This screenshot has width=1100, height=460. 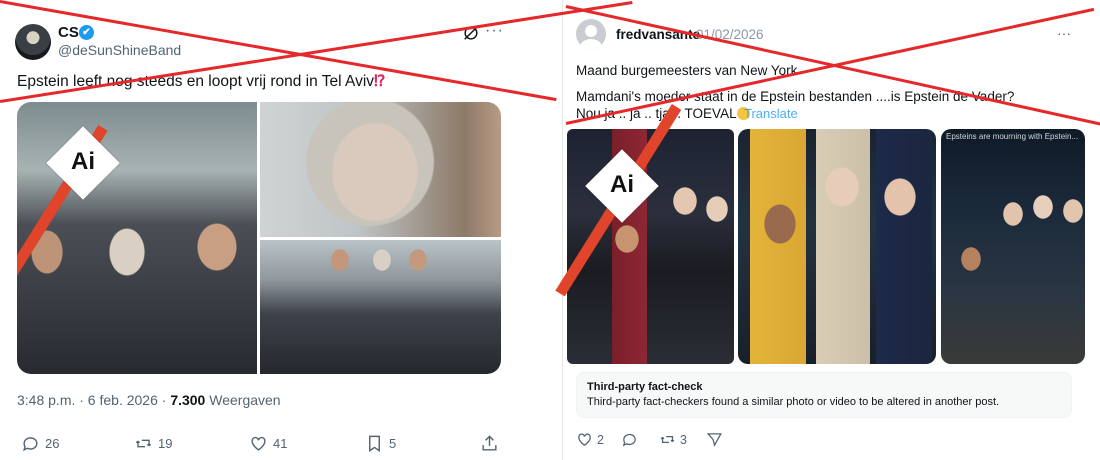 I want to click on send-icon, so click(x=714, y=440).